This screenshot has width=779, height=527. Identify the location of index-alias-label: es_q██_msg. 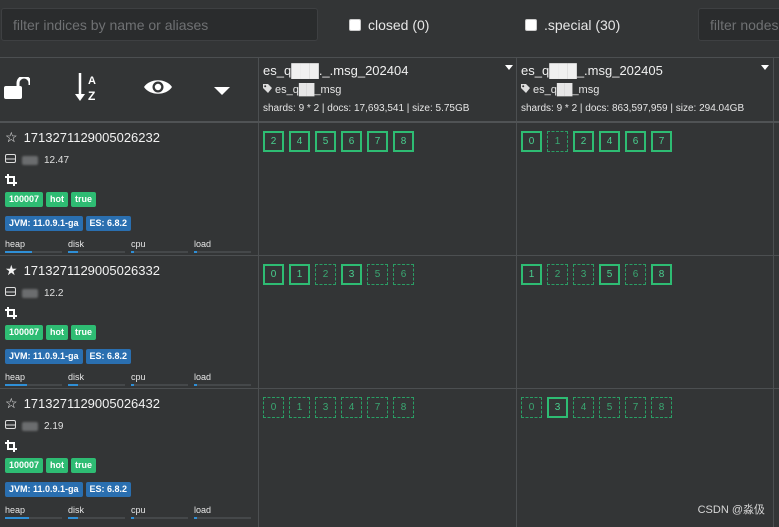
(566, 90).